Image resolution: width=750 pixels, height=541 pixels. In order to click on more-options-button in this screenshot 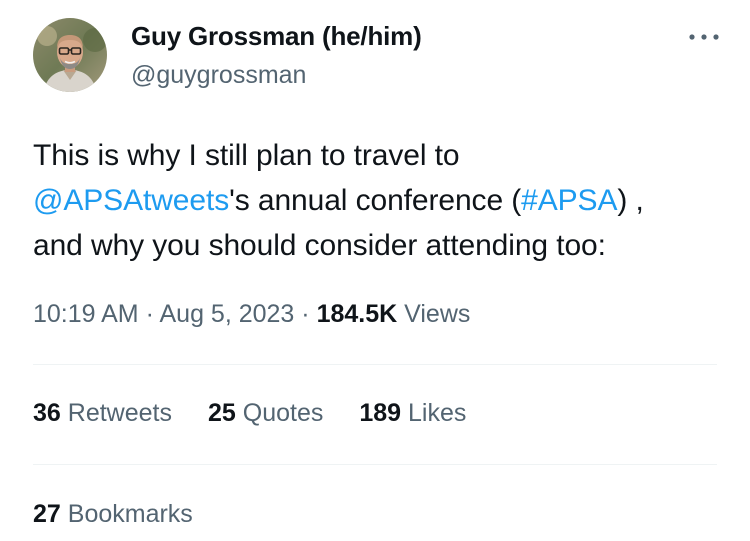, I will do `click(704, 35)`.